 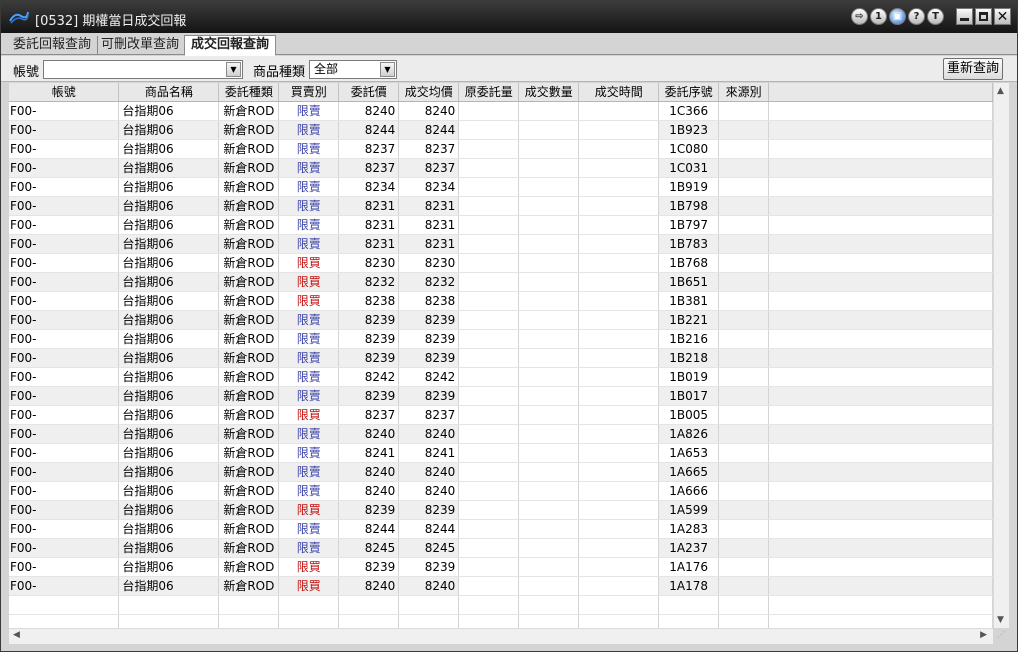 What do you see at coordinates (501, 187) in the screenshot?
I see `table-row: F00- 台指期06 新倉ROD 限賣 8234 8234 1B919` at bounding box center [501, 187].